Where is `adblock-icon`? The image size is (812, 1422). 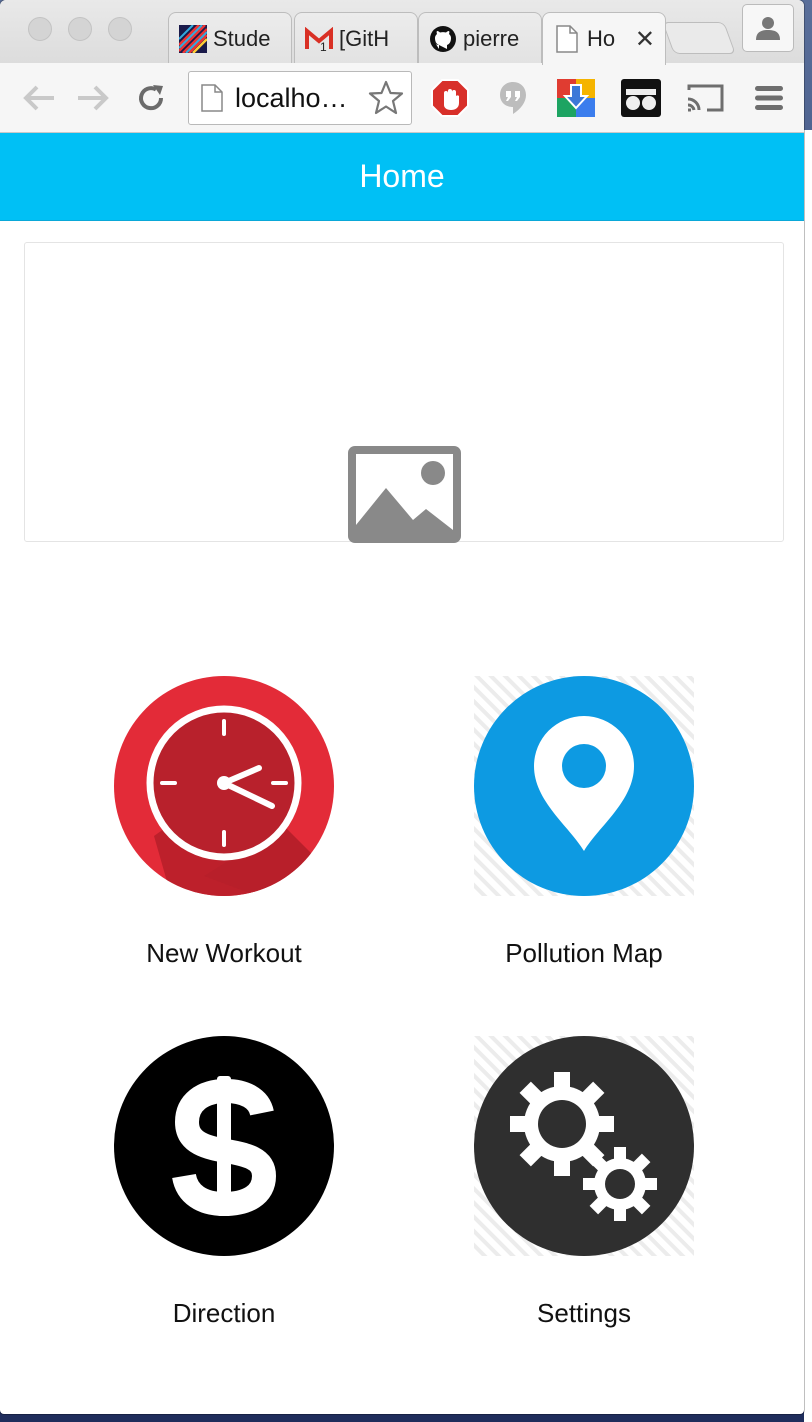
adblock-icon is located at coordinates (450, 98).